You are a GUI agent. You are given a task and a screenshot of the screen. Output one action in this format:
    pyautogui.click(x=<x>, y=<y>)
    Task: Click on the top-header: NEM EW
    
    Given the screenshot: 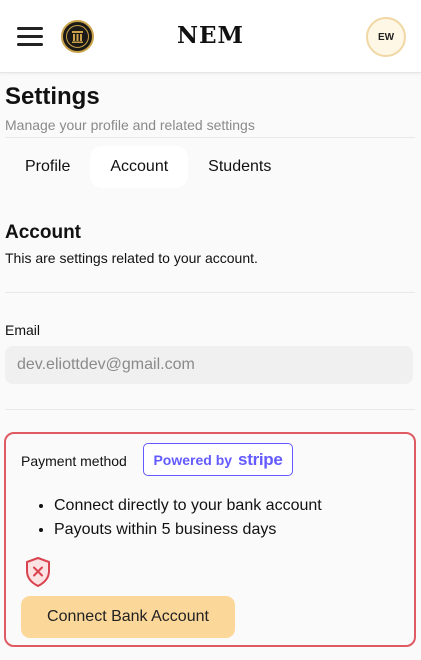 What is the action you would take?
    pyautogui.click(x=210, y=36)
    